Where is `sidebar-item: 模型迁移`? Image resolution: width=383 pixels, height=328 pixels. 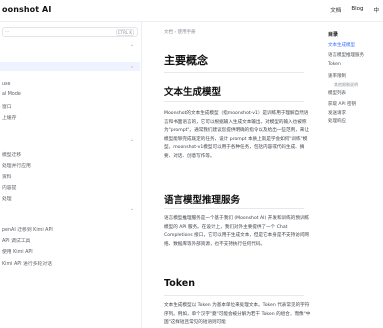
sidebar-item: 模型迁移 is located at coordinates (11, 154).